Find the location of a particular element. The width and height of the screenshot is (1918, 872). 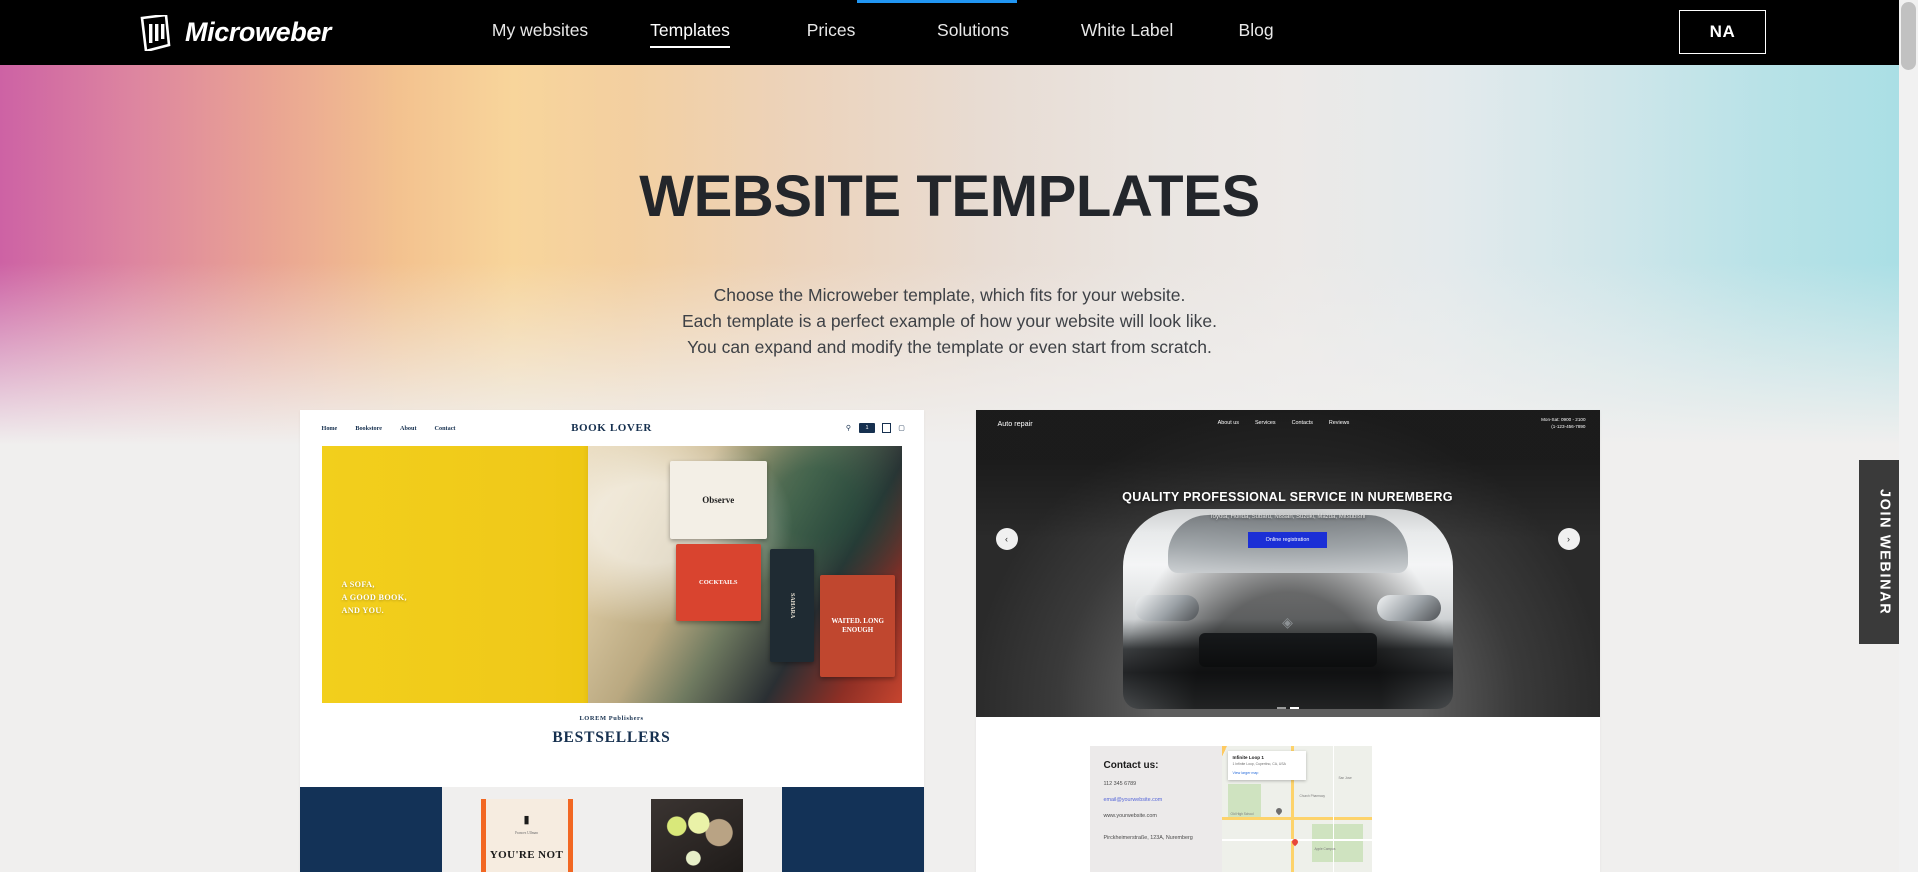

contact-website: www.yourwebsite.com is located at coordinates (1163, 816).